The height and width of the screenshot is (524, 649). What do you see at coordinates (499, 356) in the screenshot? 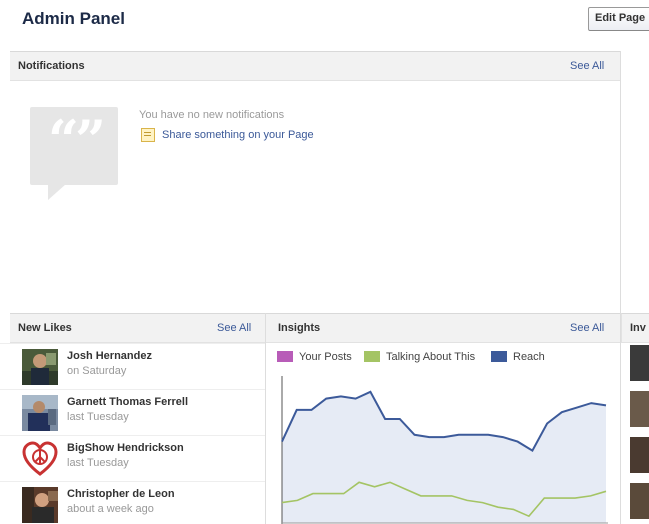
I see `legend-swatch-reach` at bounding box center [499, 356].